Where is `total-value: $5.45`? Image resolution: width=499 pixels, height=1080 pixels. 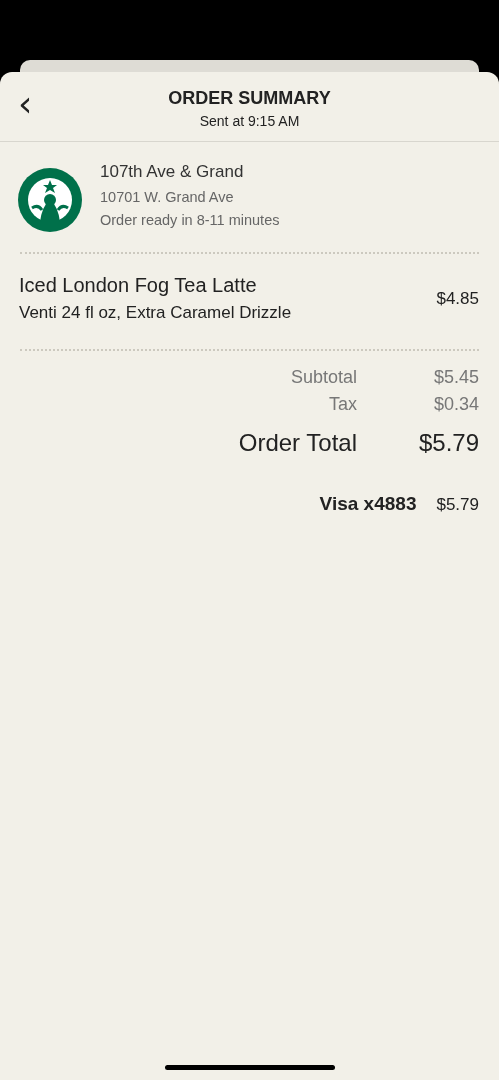
total-value: $5.45 is located at coordinates (455, 377).